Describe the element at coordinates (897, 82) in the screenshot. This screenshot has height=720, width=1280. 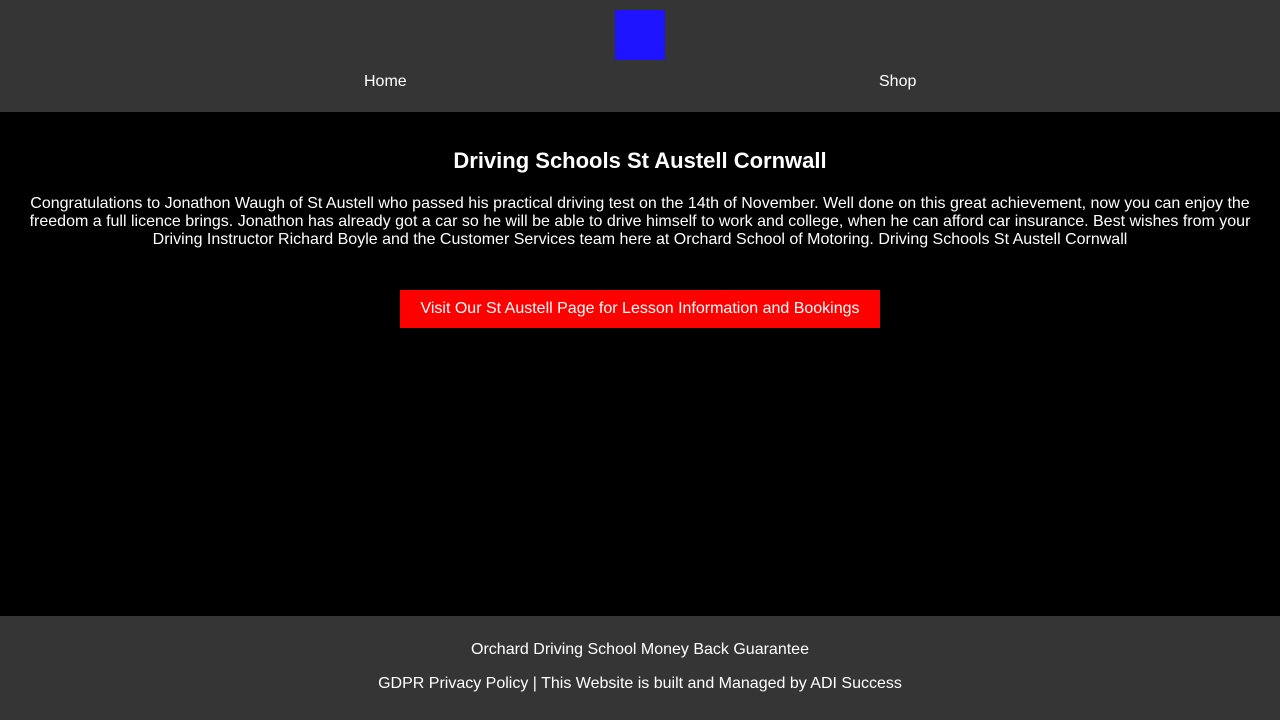
I see `nav-shop-link: Shop` at that location.